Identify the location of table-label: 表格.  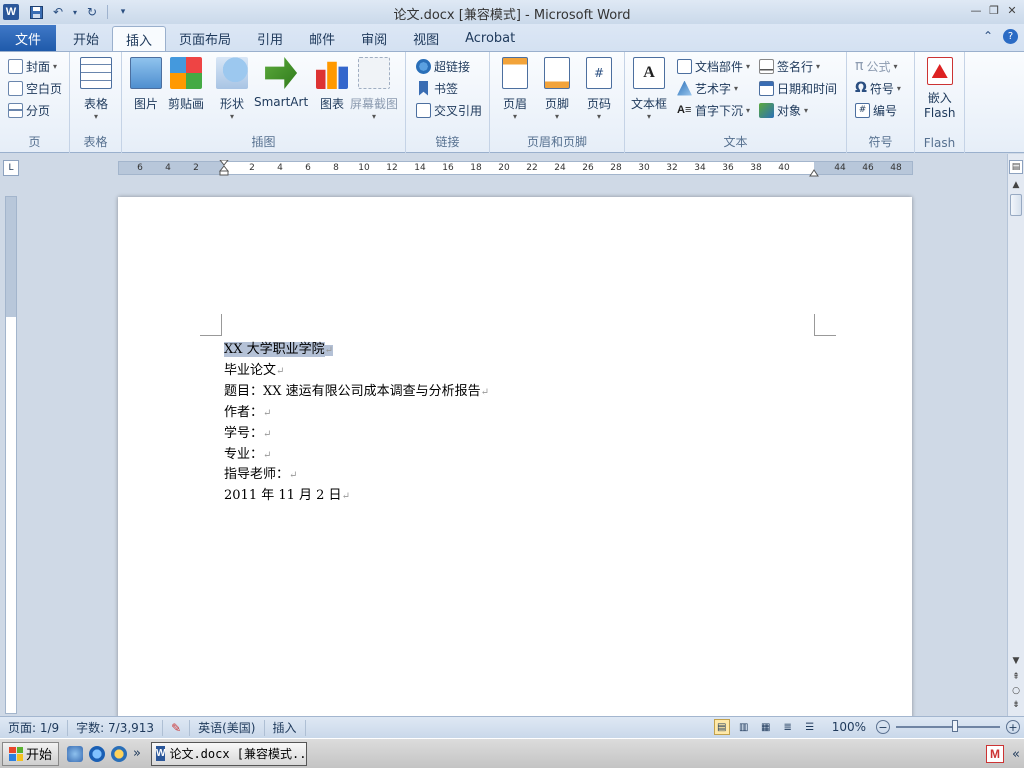
(95, 104).